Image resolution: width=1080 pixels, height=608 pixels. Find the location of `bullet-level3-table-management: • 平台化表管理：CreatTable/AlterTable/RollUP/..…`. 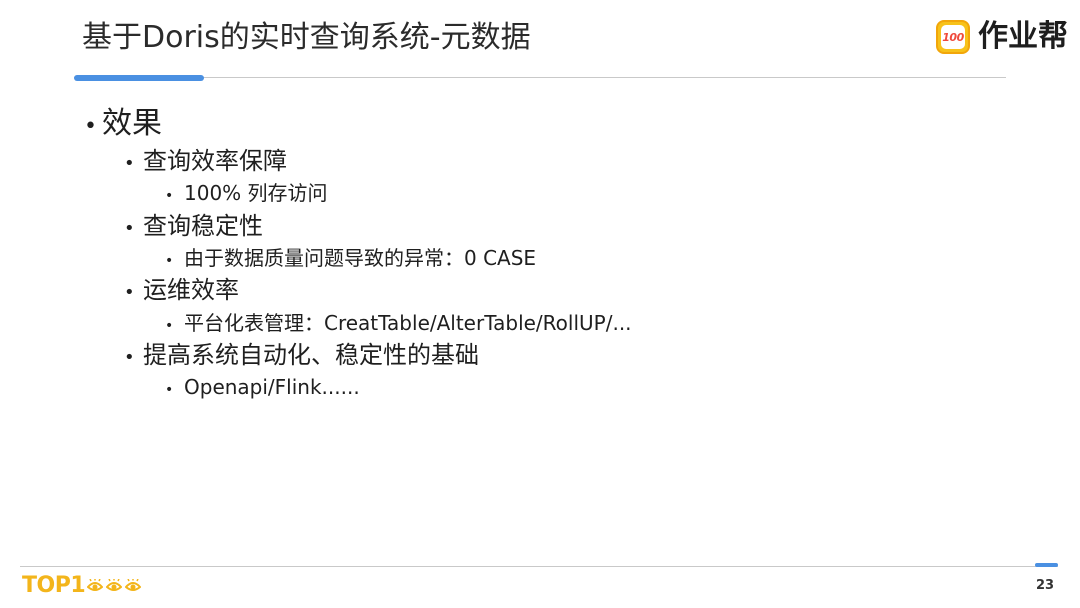

bullet-level3-table-management: • 平台化表管理：CreatTable/AlterTable/RollUP/..… is located at coordinates (398, 324).